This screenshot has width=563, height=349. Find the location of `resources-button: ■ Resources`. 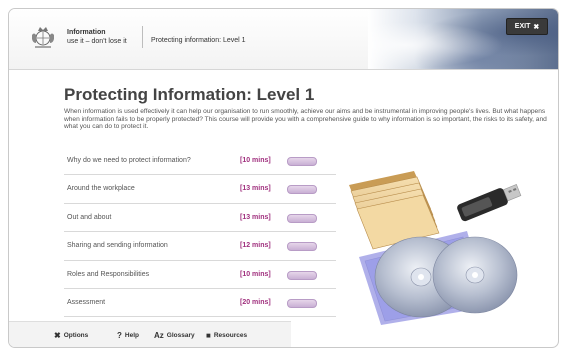

resources-button: ■ Resources is located at coordinates (226, 335).